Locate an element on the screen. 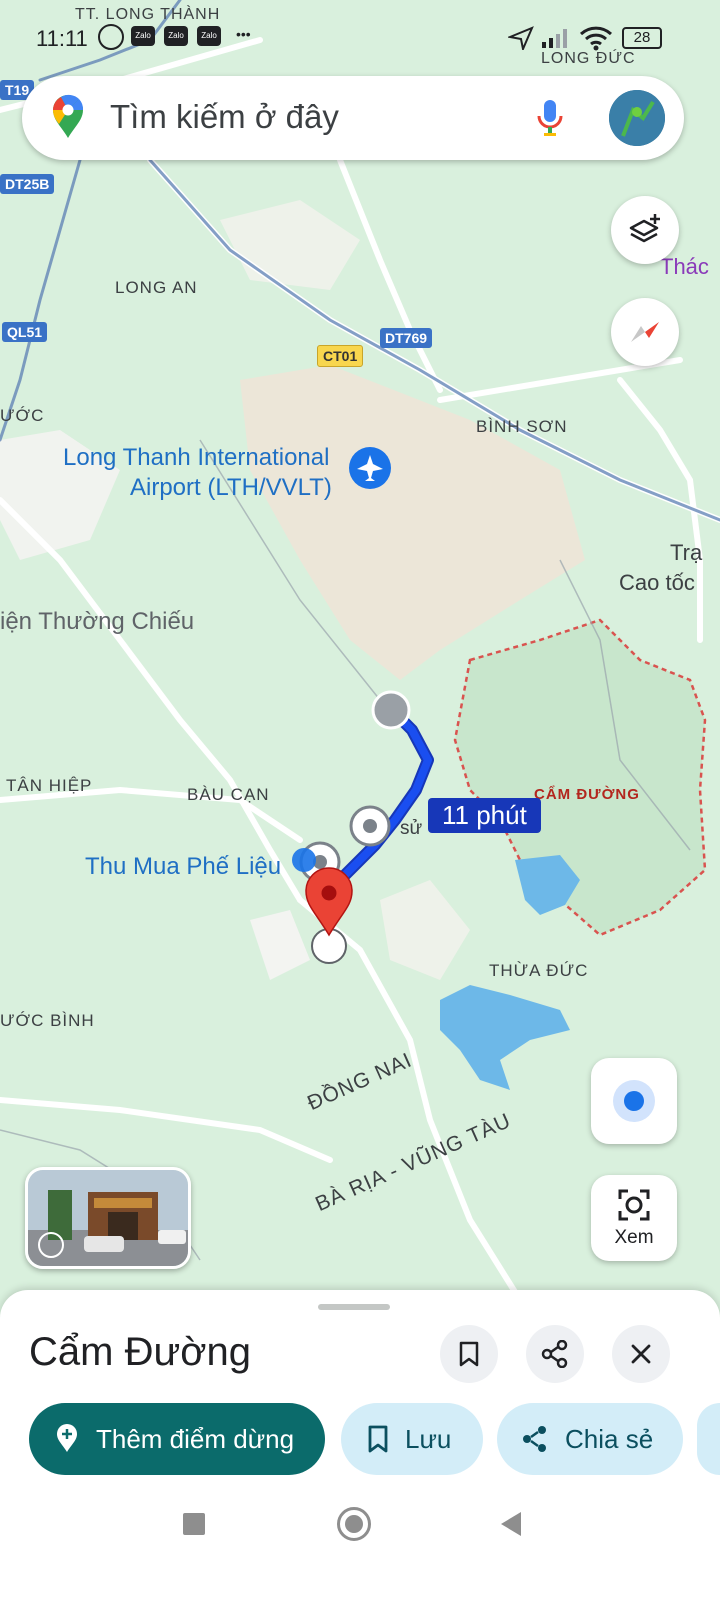  close-icon is located at coordinates (641, 1354).